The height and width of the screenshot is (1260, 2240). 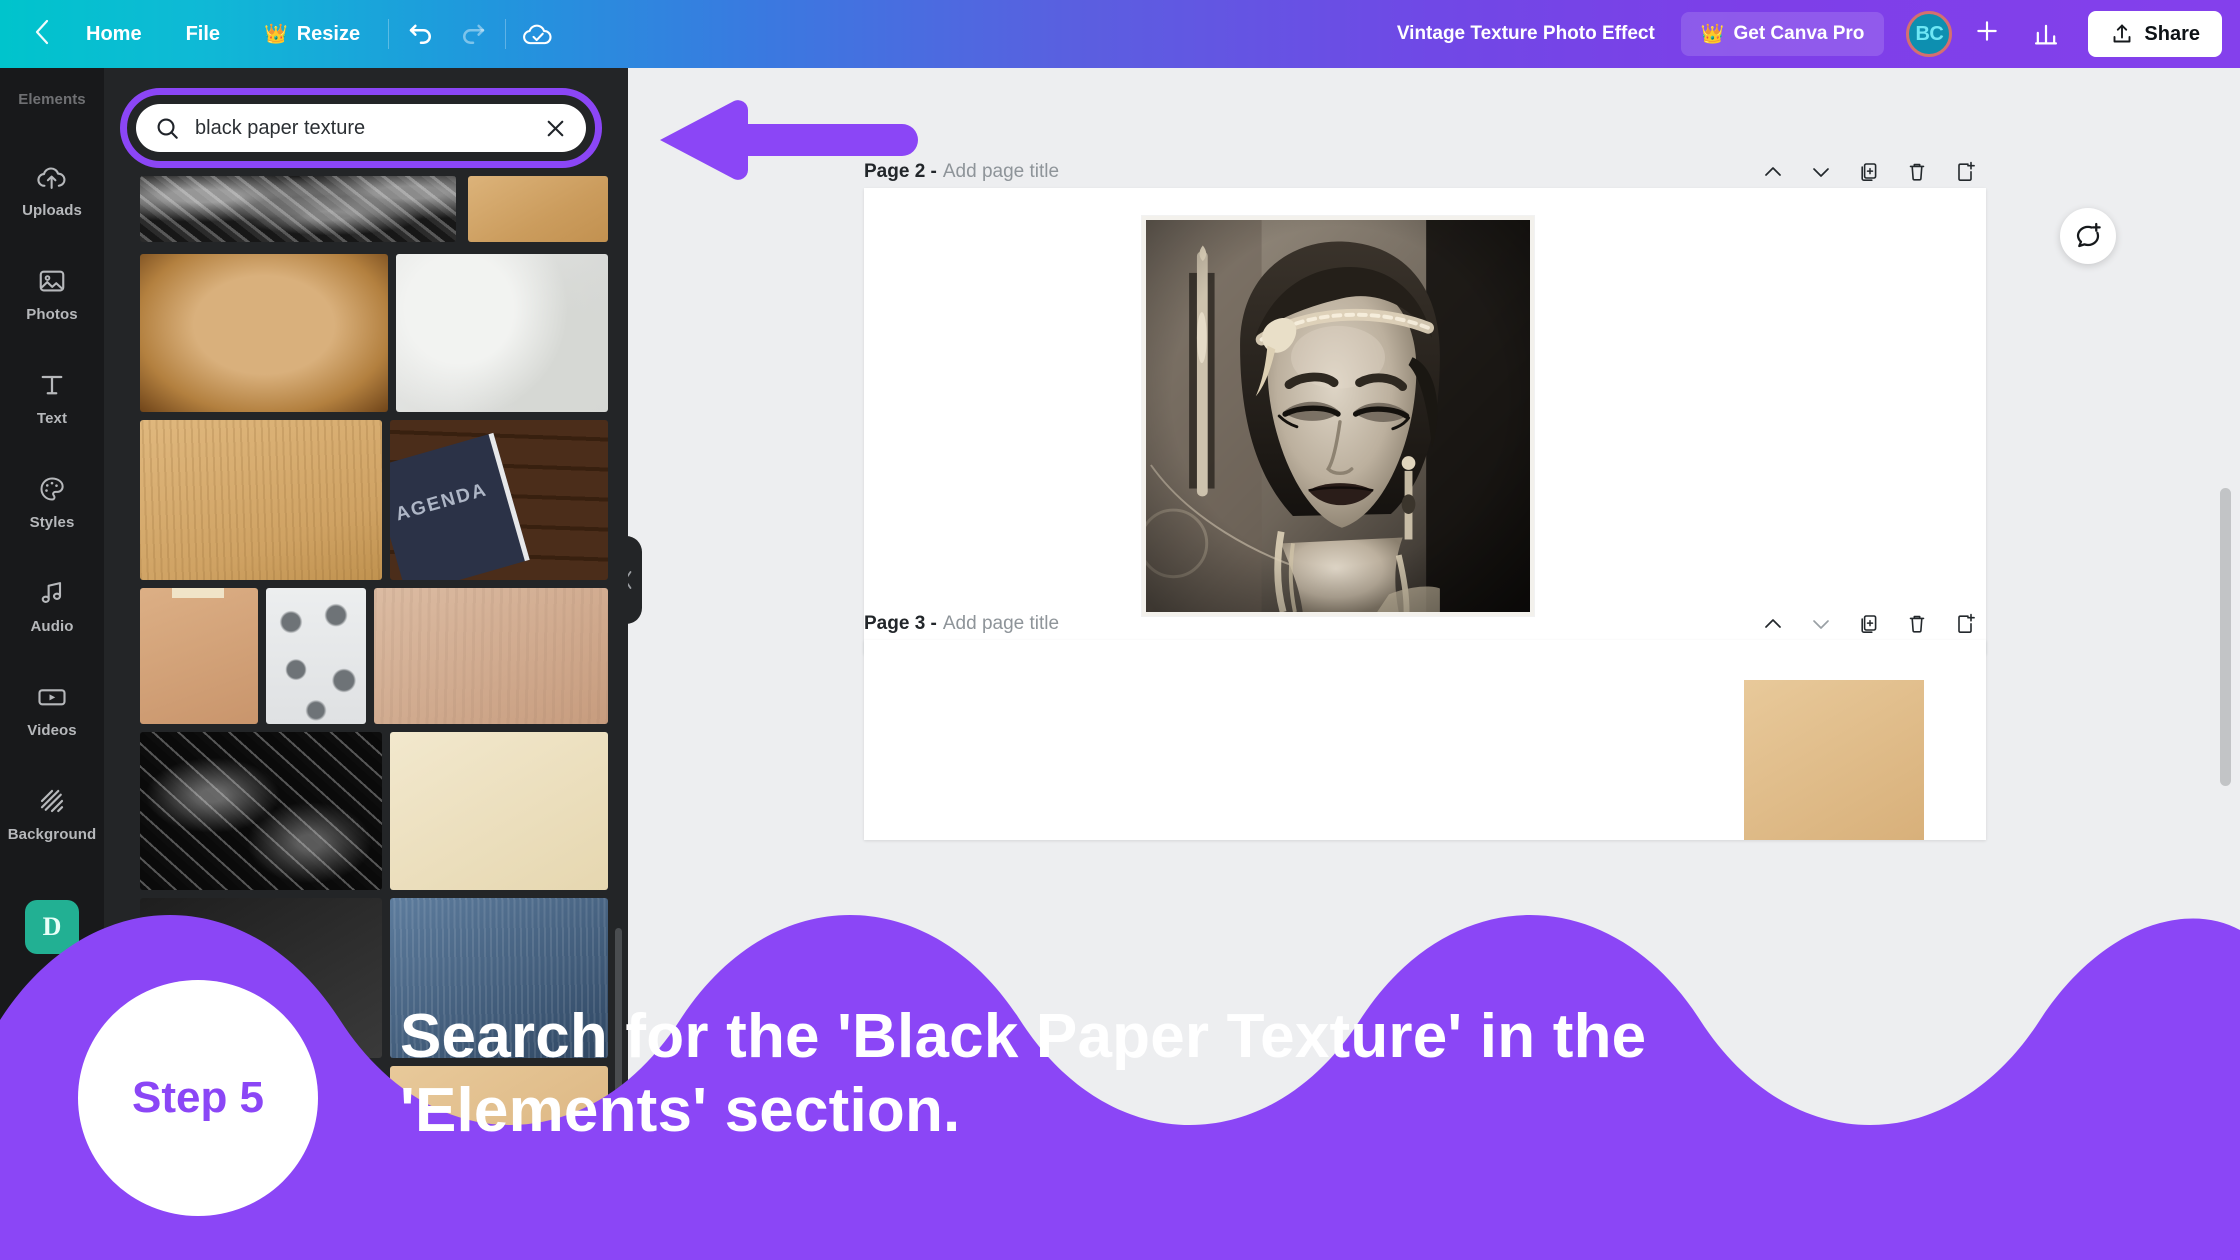 I want to click on file-menu-button: File, so click(x=203, y=34).